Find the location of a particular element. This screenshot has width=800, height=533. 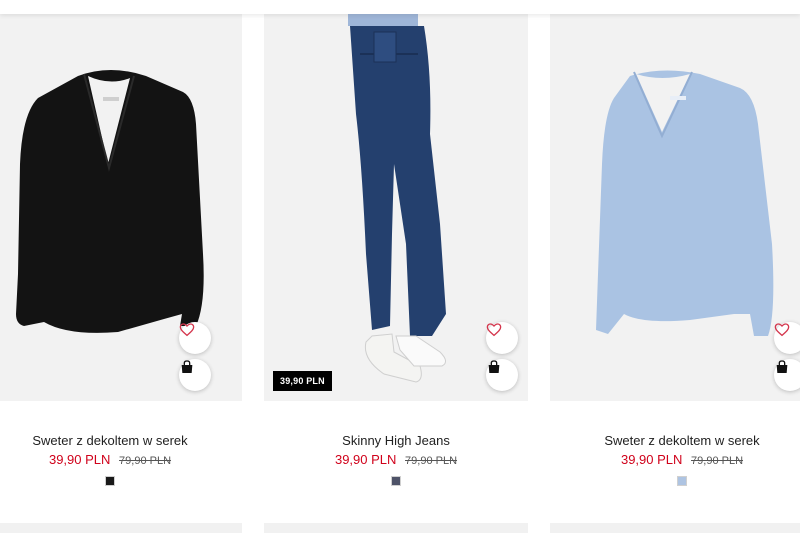

top-bar is located at coordinates (400, 7).